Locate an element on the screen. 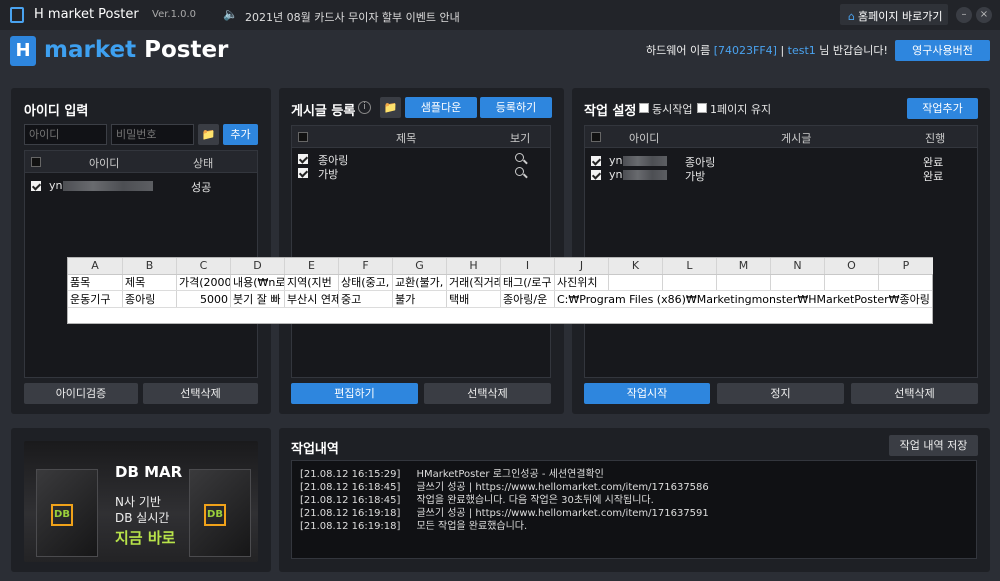 Image resolution: width=1000 pixels, height=581 pixels. sample-download-button: 샘플다운 is located at coordinates (441, 107).